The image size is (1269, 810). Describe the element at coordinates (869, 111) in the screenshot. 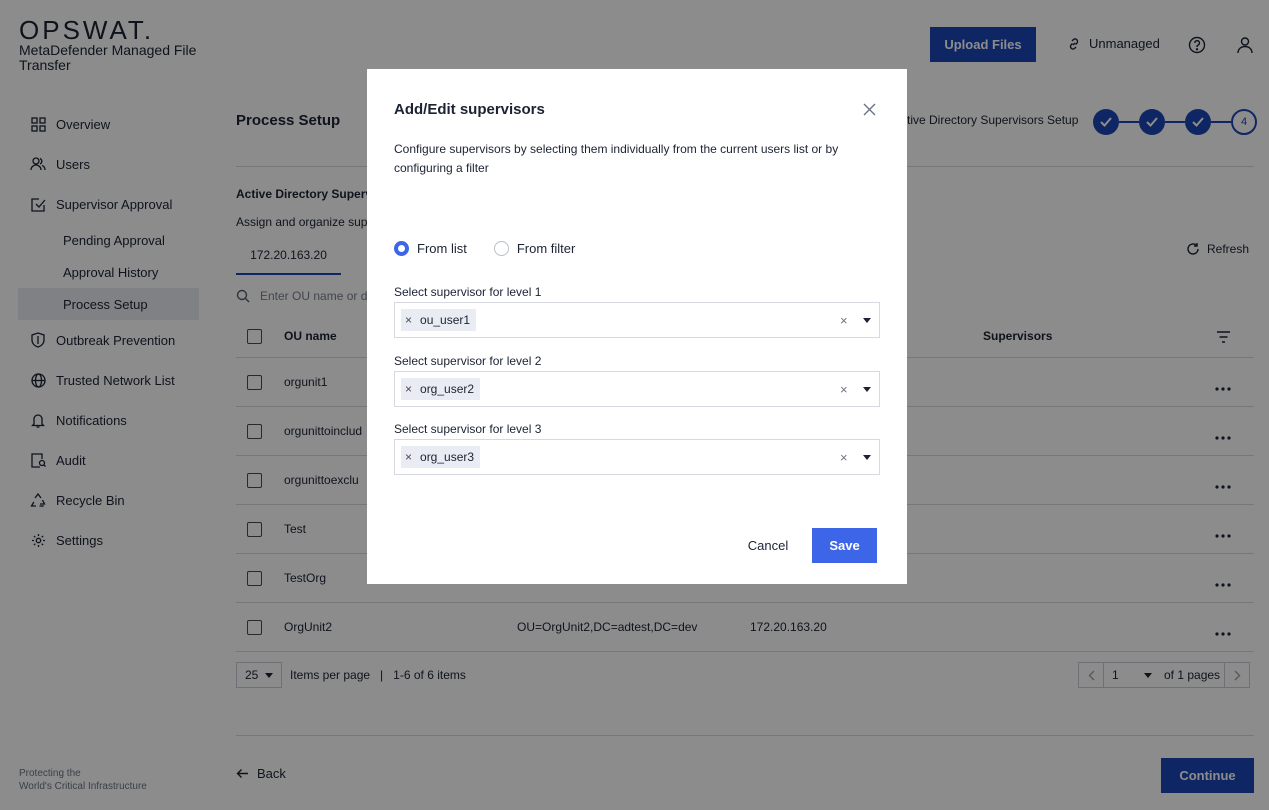

I see `close-icon` at that location.